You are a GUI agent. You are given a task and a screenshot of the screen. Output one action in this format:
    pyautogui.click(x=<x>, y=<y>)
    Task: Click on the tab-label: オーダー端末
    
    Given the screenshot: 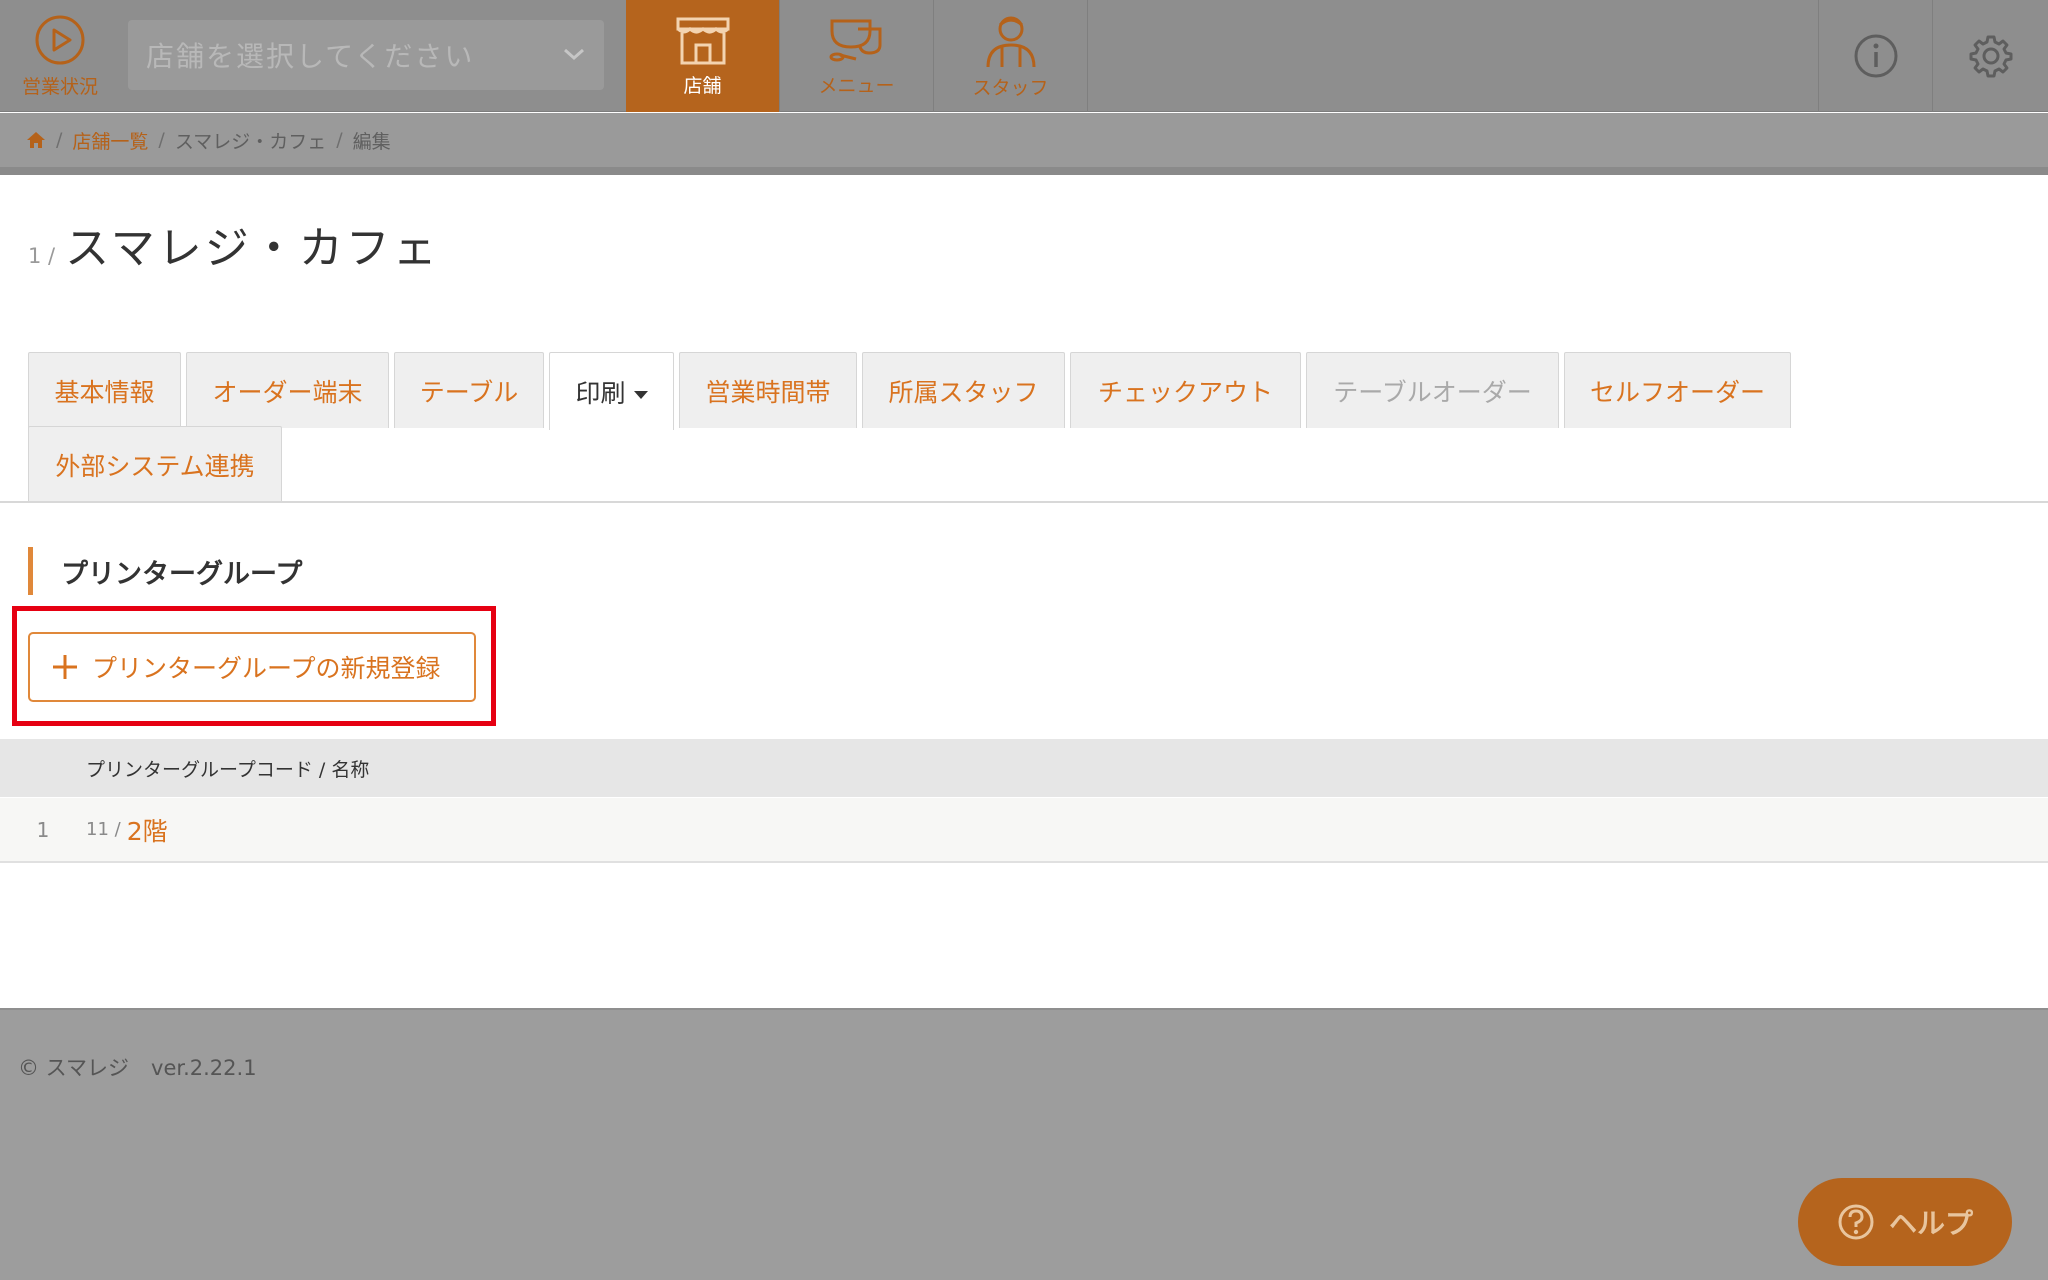 What is the action you would take?
    pyautogui.click(x=287, y=392)
    